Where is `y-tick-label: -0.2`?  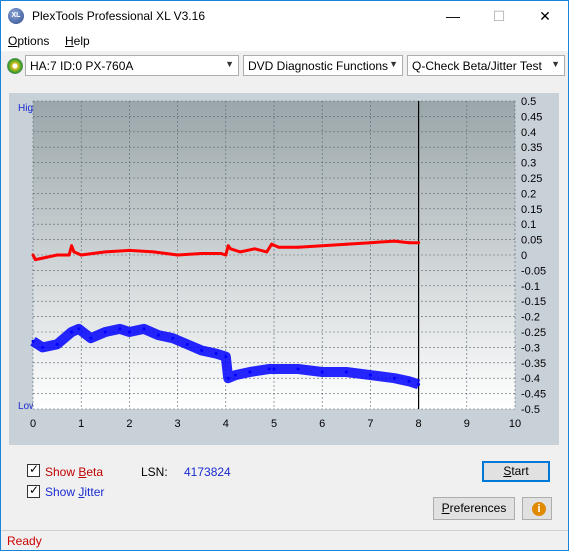 y-tick-label: -0.2 is located at coordinates (530, 318).